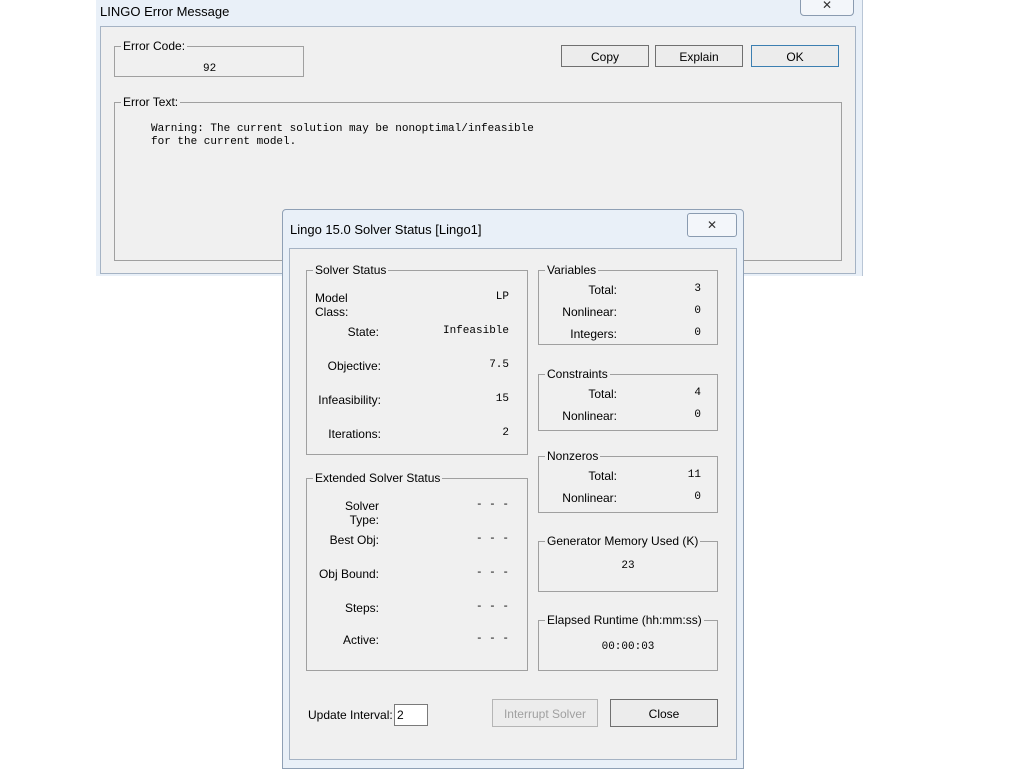  I want to click on steps-label: Steps:, so click(361, 608).